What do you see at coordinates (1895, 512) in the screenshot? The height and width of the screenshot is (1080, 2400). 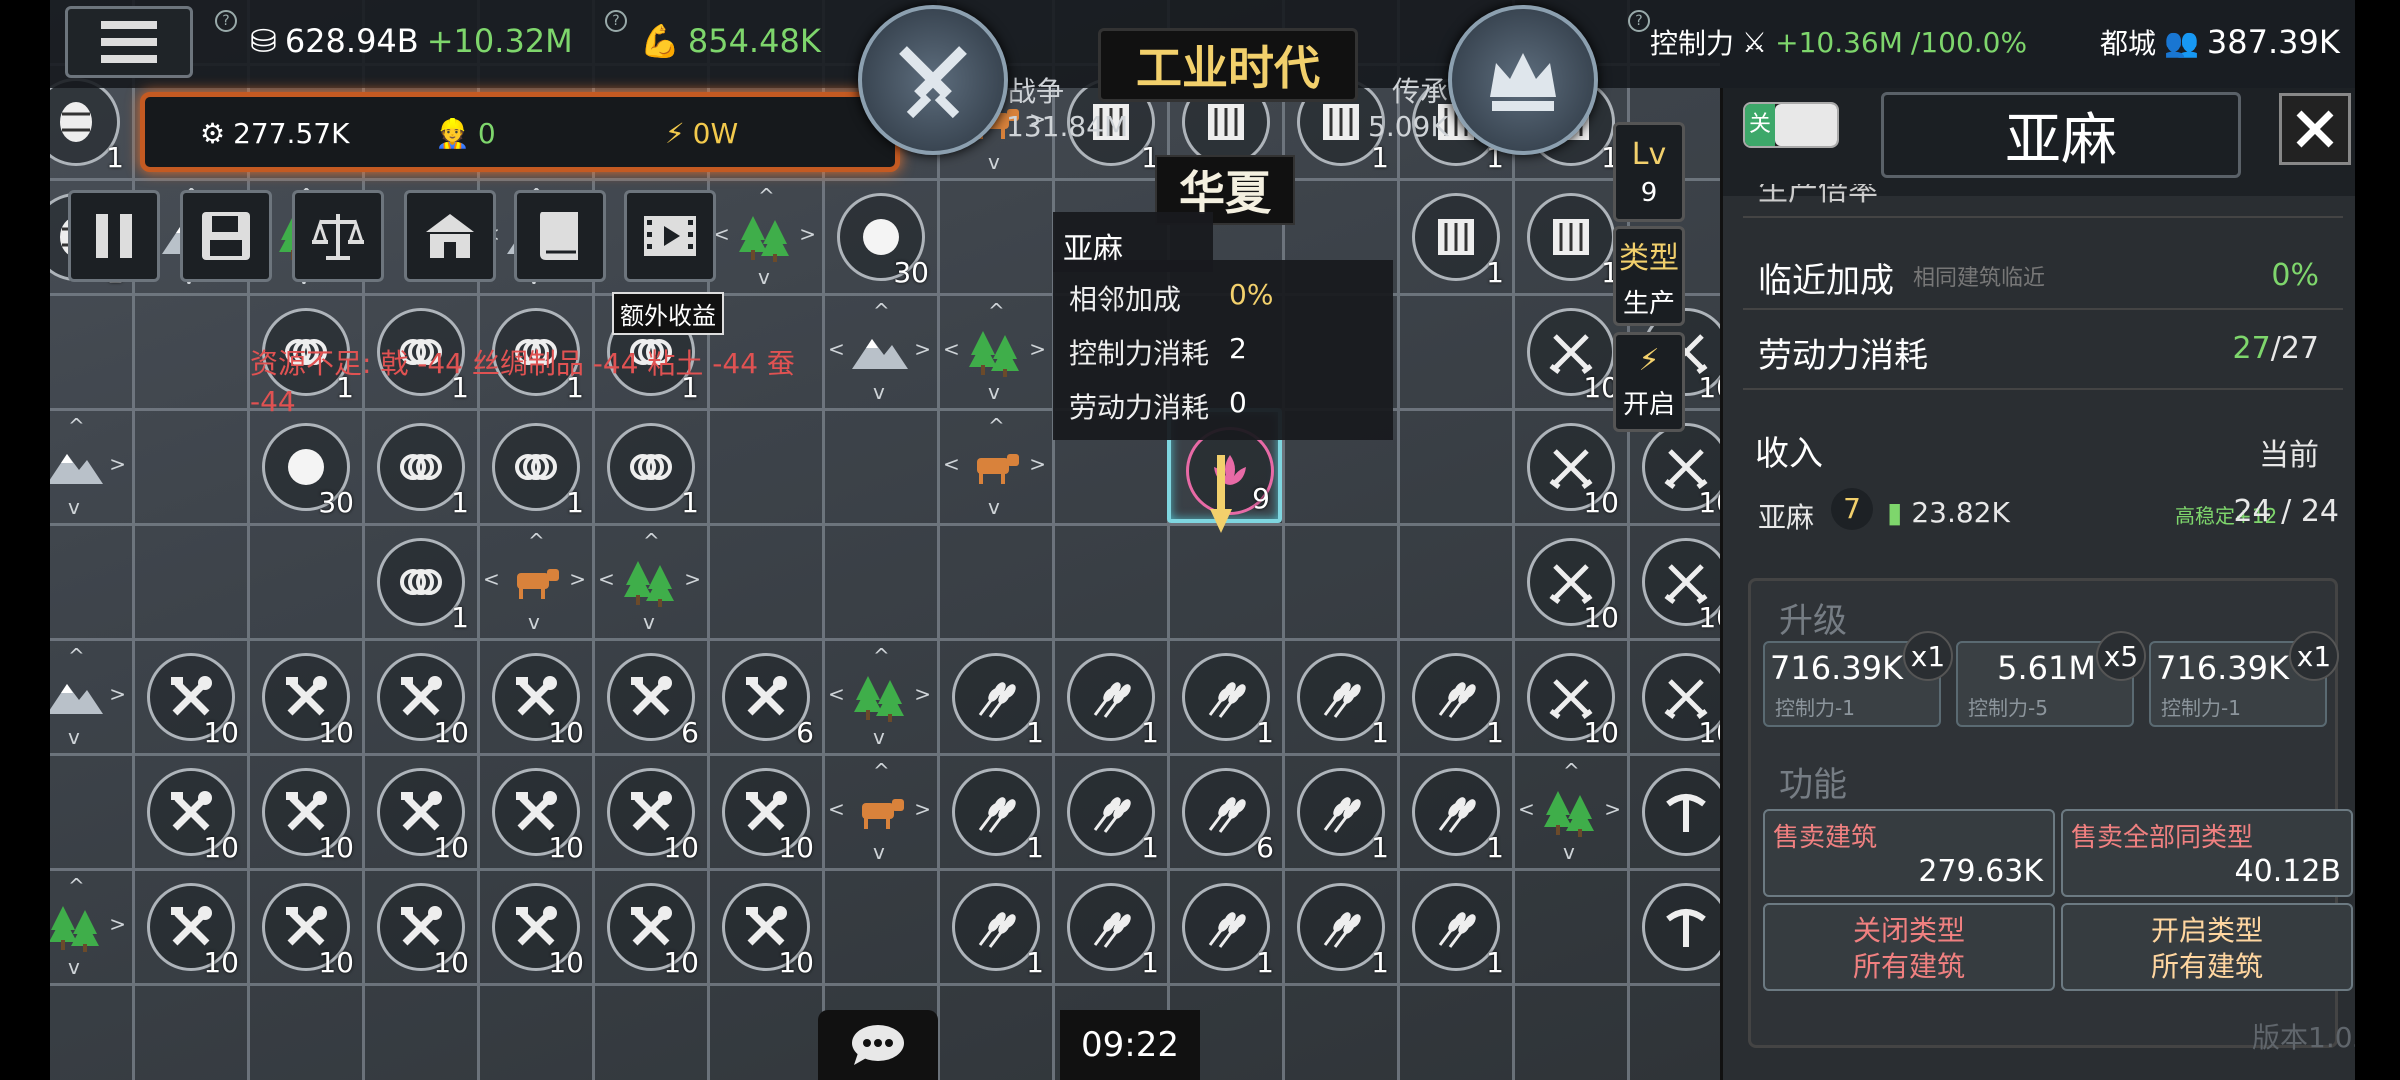 I see `signal-bars-icon: ▮` at bounding box center [1895, 512].